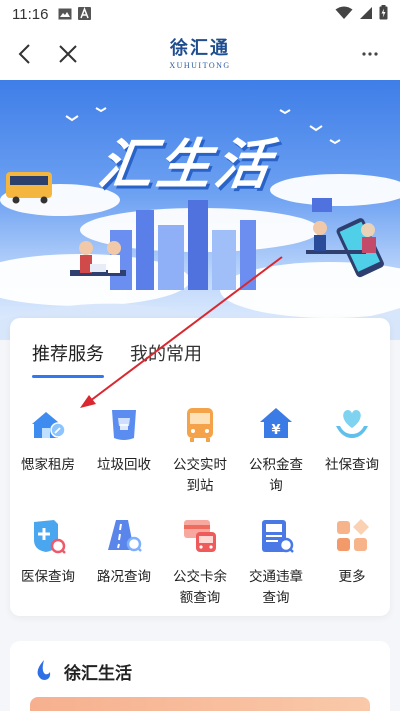 This screenshot has width=400, height=711. What do you see at coordinates (186, 164) in the screenshot?
I see `hero-title: 汇生活` at bounding box center [186, 164].